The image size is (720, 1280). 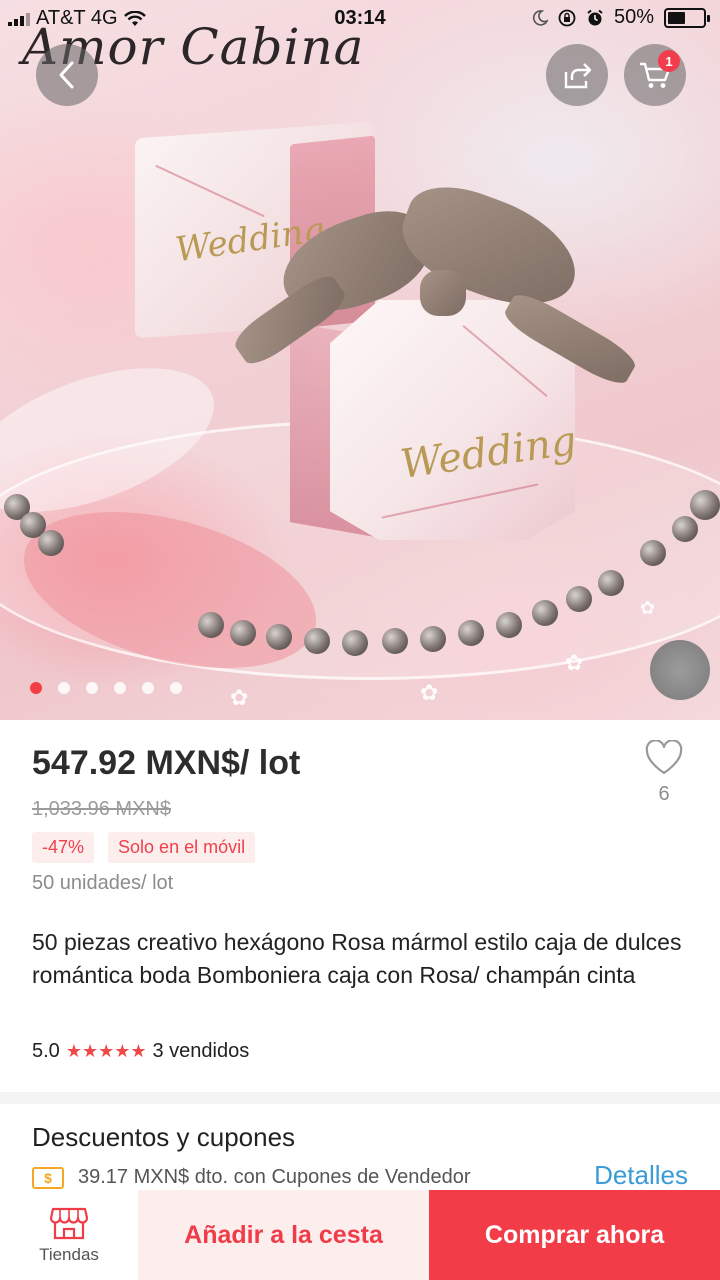 I want to click on alarm-icon, so click(x=595, y=17).